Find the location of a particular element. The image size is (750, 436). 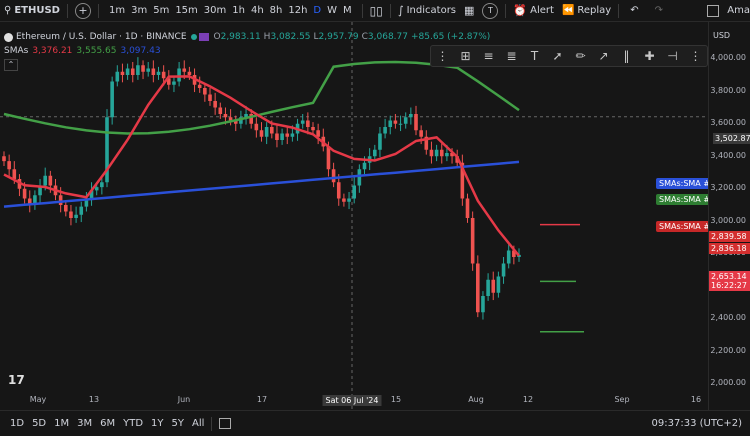

grid-icon: ⊞ is located at coordinates (465, 56).